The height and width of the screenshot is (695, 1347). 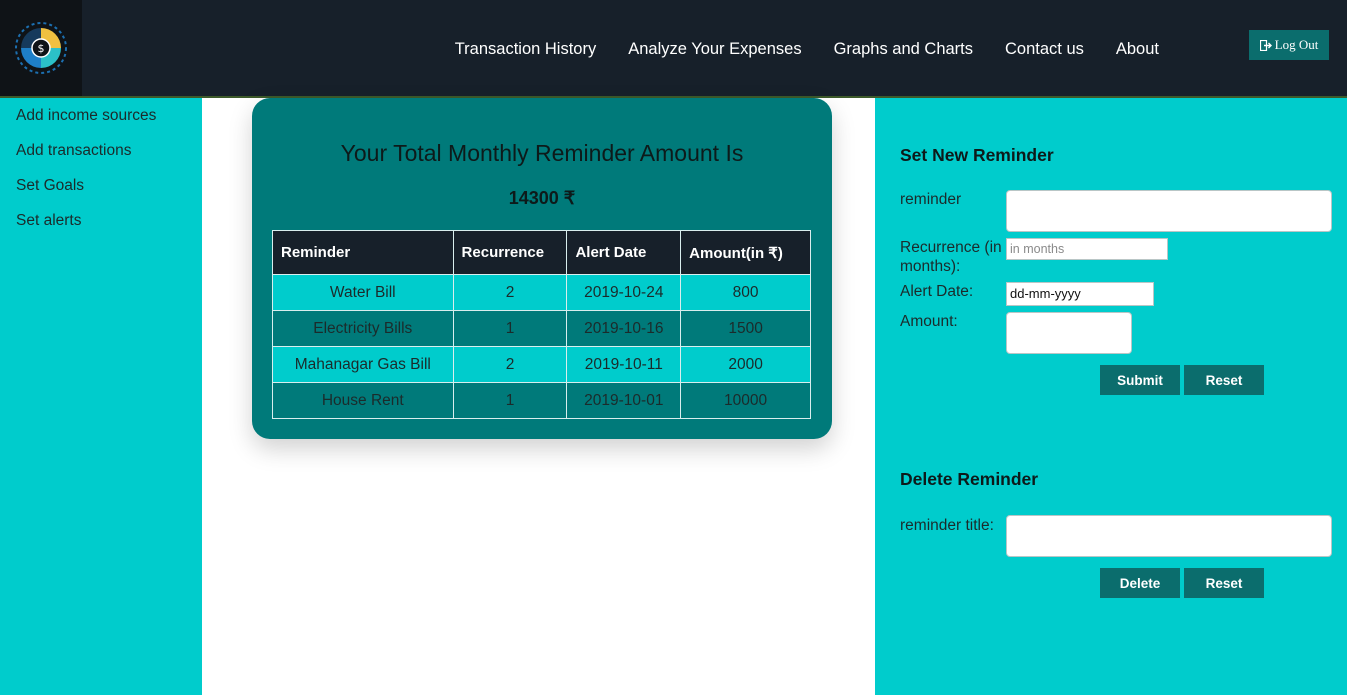 What do you see at coordinates (86, 116) in the screenshot?
I see `sidebar-item-add-income: Add income sources` at bounding box center [86, 116].